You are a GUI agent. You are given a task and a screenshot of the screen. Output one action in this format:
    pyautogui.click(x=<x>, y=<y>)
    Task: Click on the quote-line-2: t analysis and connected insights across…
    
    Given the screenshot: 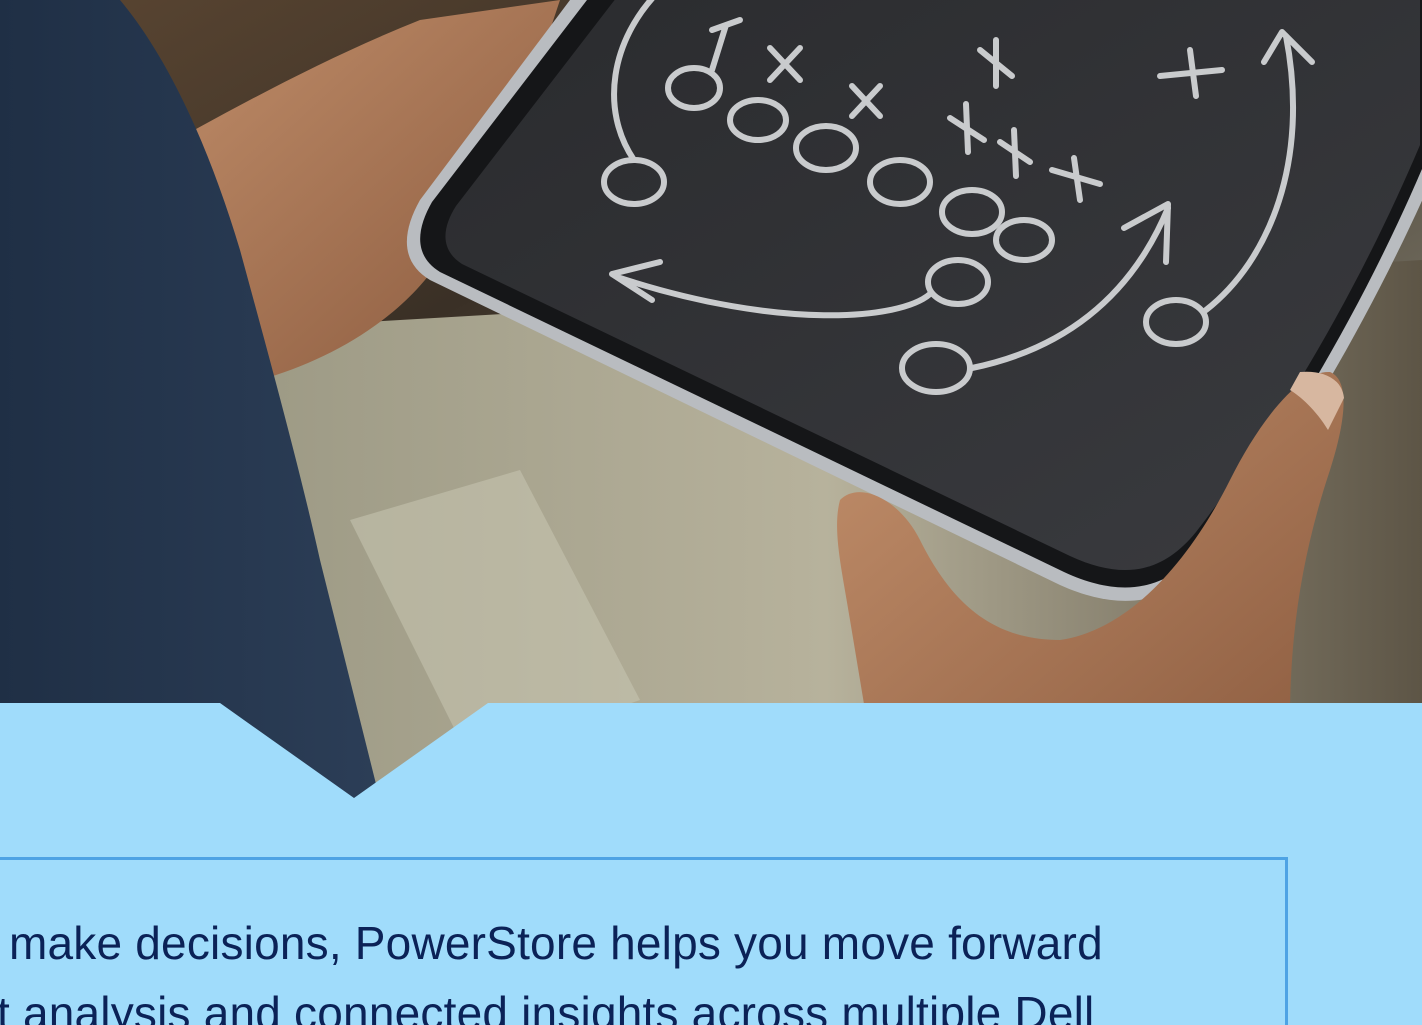 What is the action you would take?
    pyautogui.click(x=547, y=1006)
    